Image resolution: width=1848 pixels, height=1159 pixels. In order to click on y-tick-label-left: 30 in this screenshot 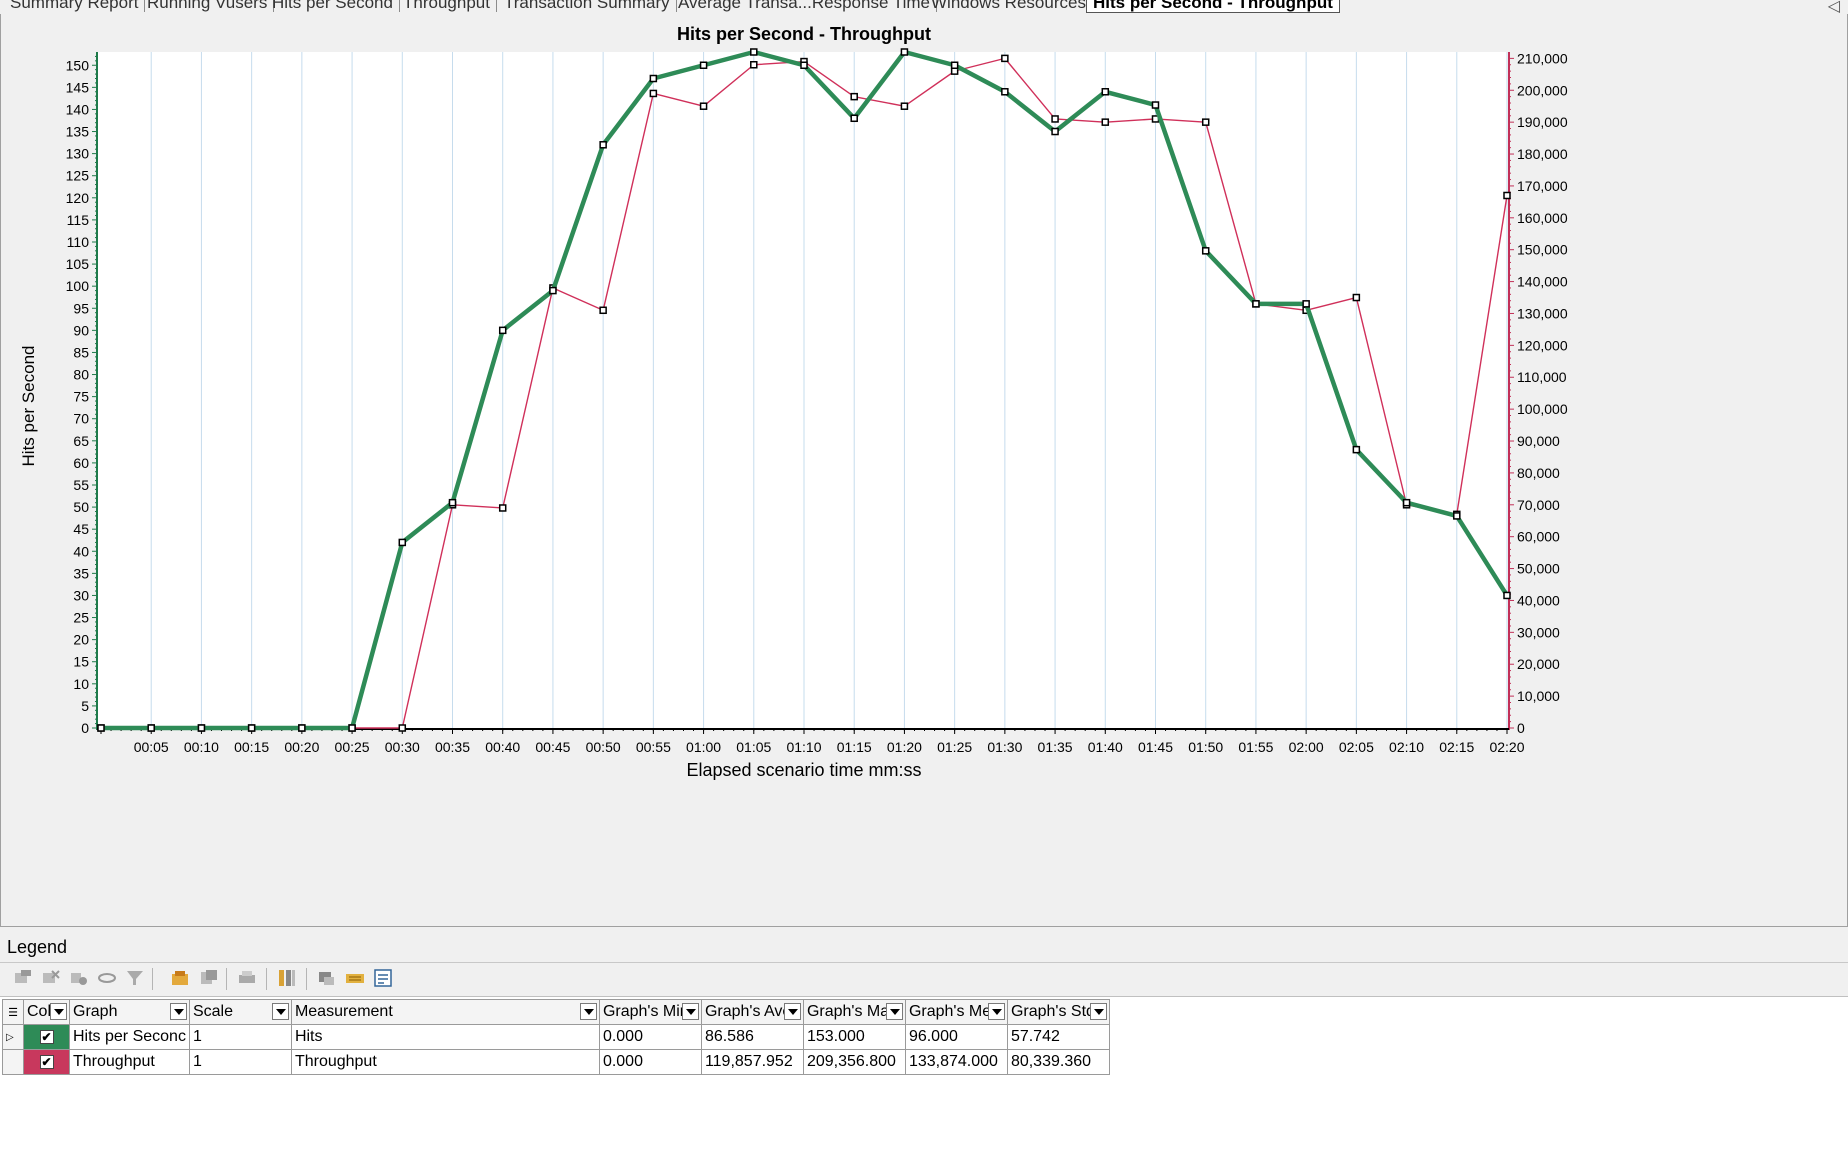, I will do `click(81, 595)`.